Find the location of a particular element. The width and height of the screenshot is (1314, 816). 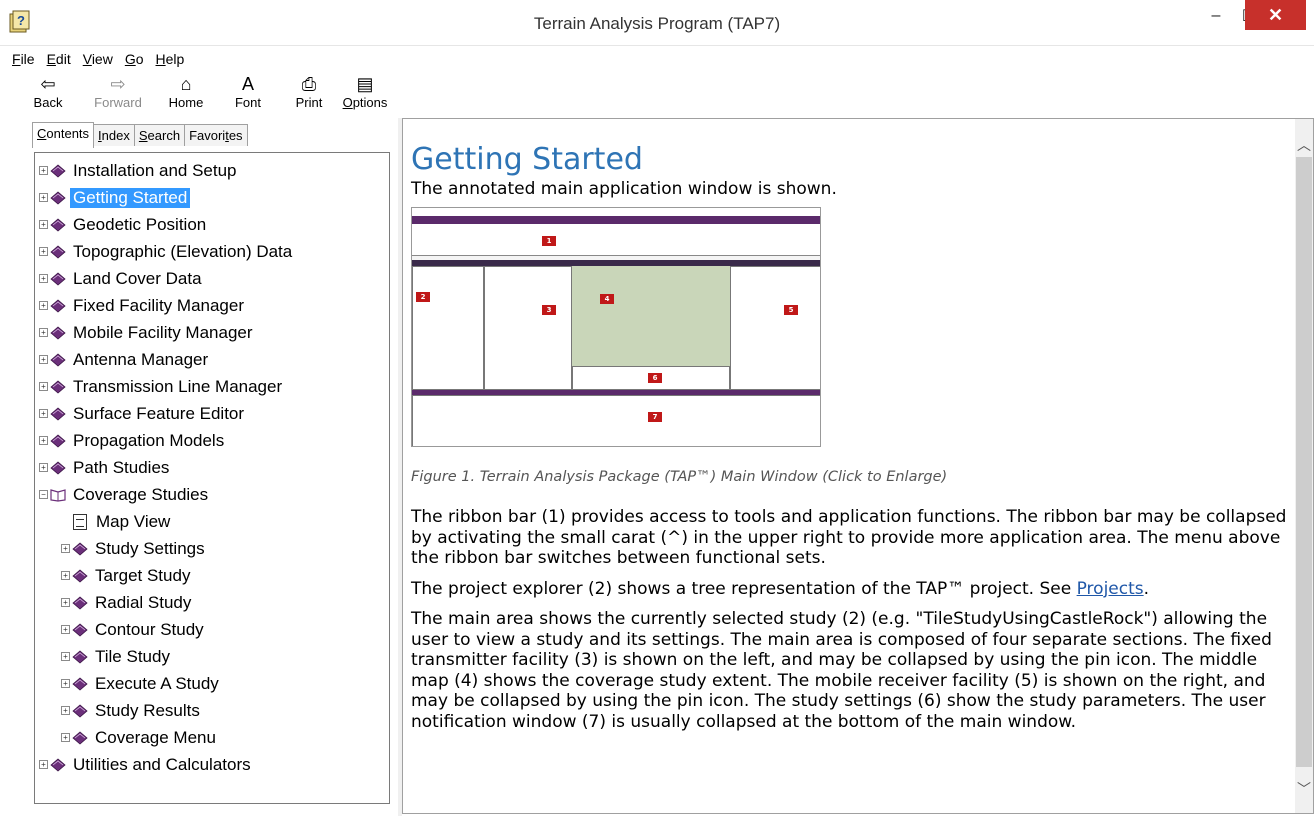

figure-map is located at coordinates (651, 316).